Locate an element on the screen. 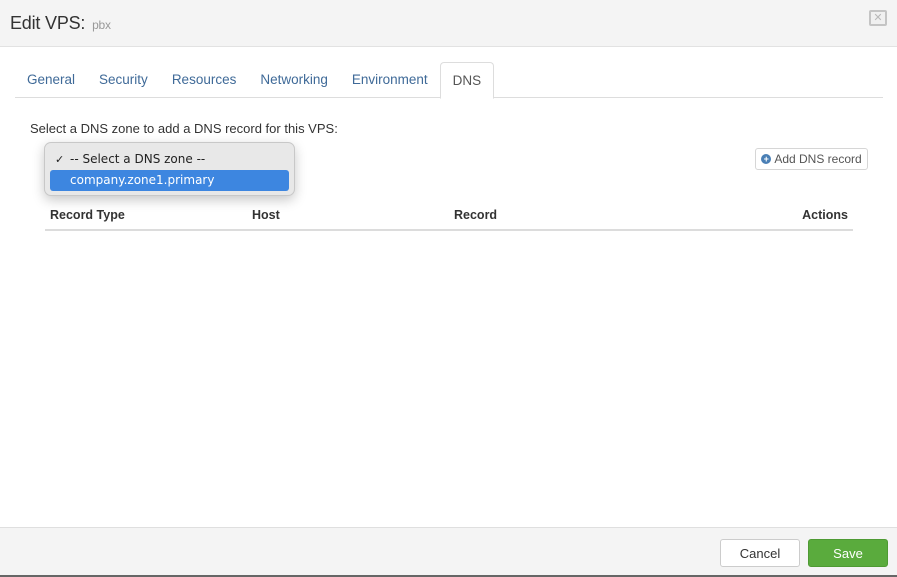 This screenshot has width=897, height=577. tab-environment: Environment is located at coordinates (390, 80).